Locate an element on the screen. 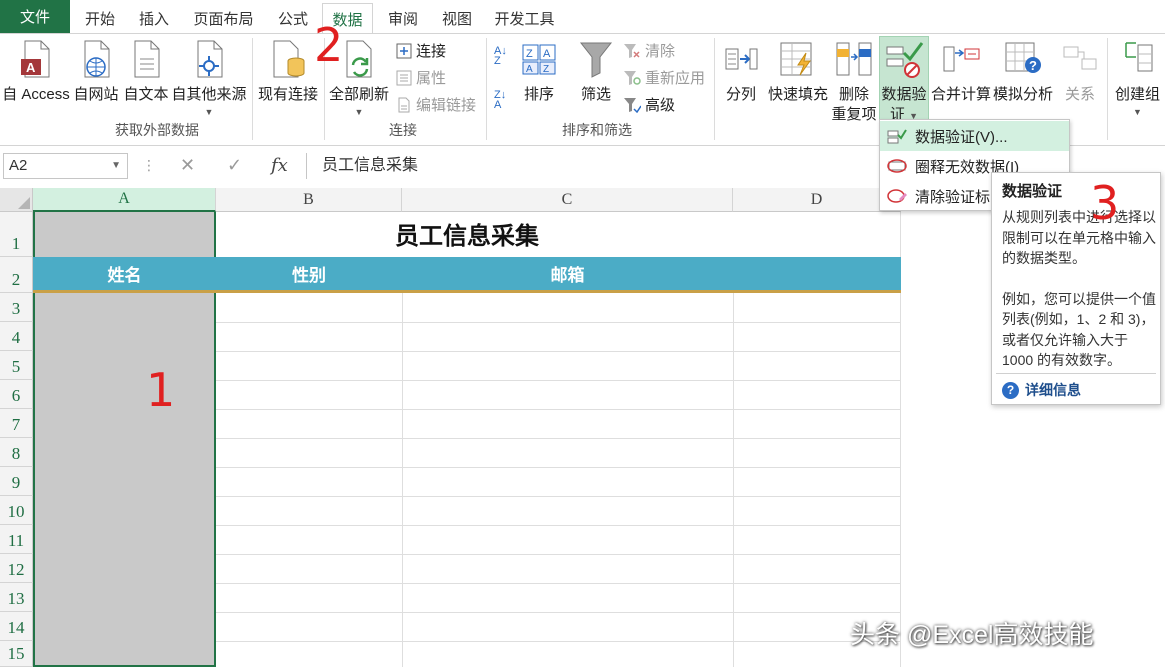  row-header: 5 is located at coordinates (16, 365).